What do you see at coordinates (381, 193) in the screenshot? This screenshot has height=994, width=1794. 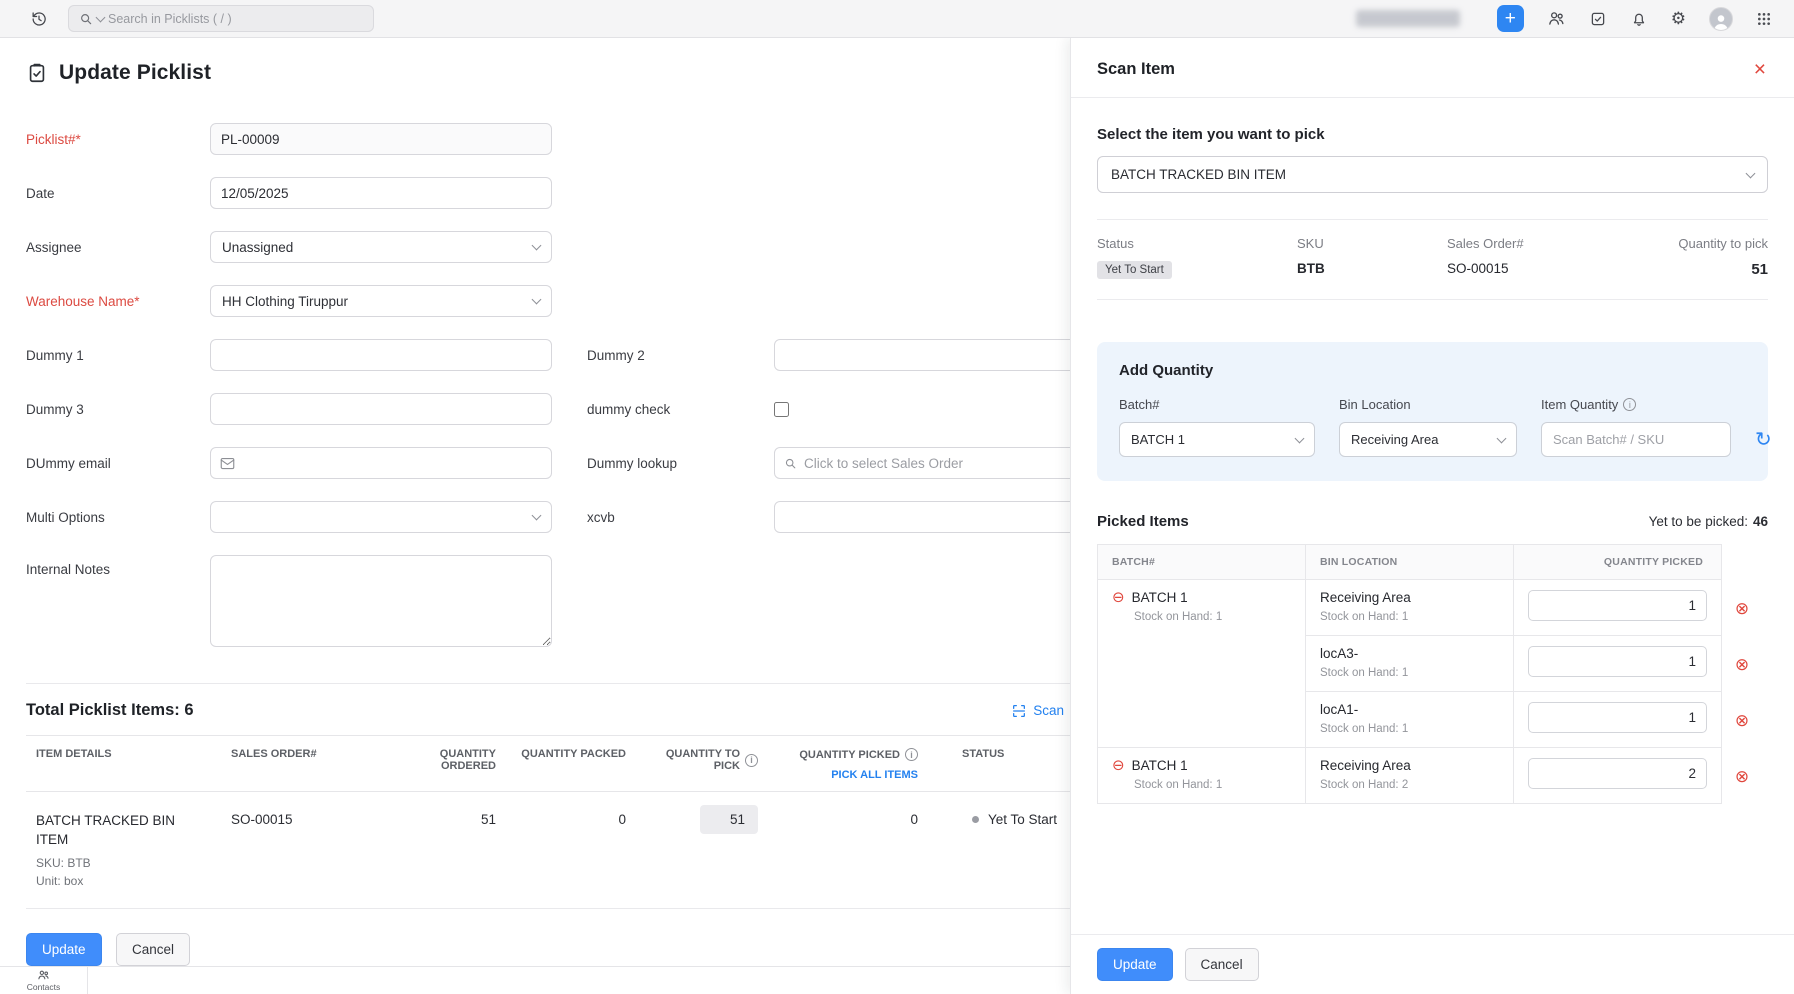 I see `date-input` at bounding box center [381, 193].